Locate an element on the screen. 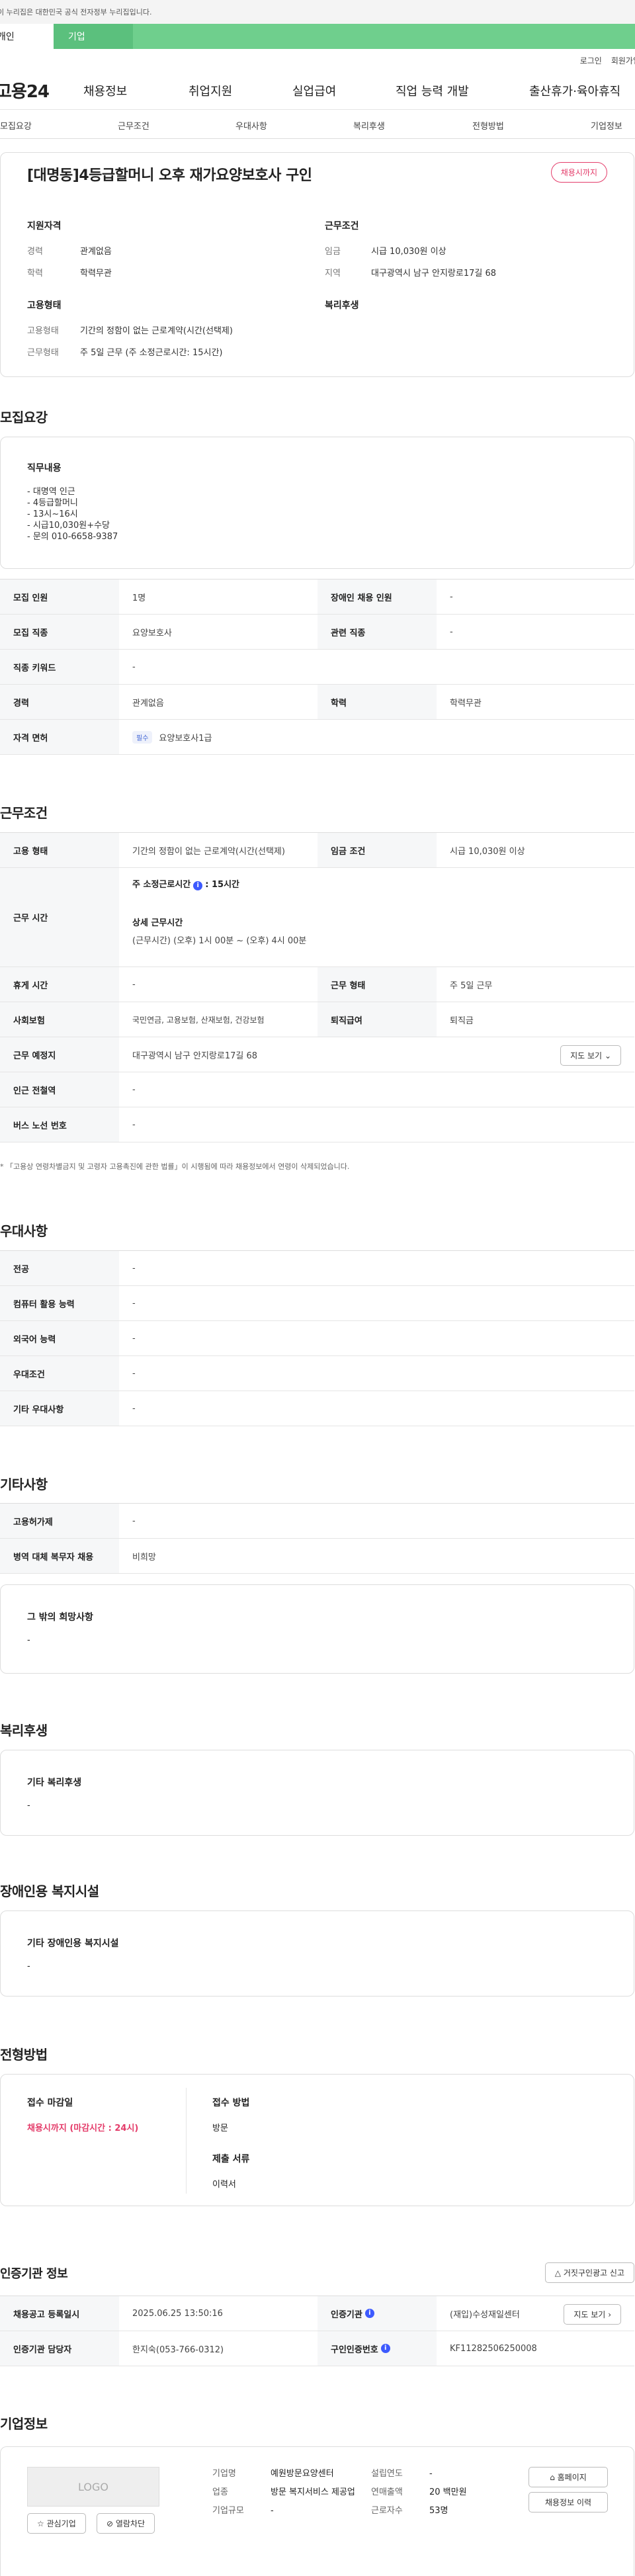 Image resolution: width=635 pixels, height=2576 pixels. qualification-block: 지원자격 경력 관계없음 학력 학력무관 is located at coordinates (166, 253).